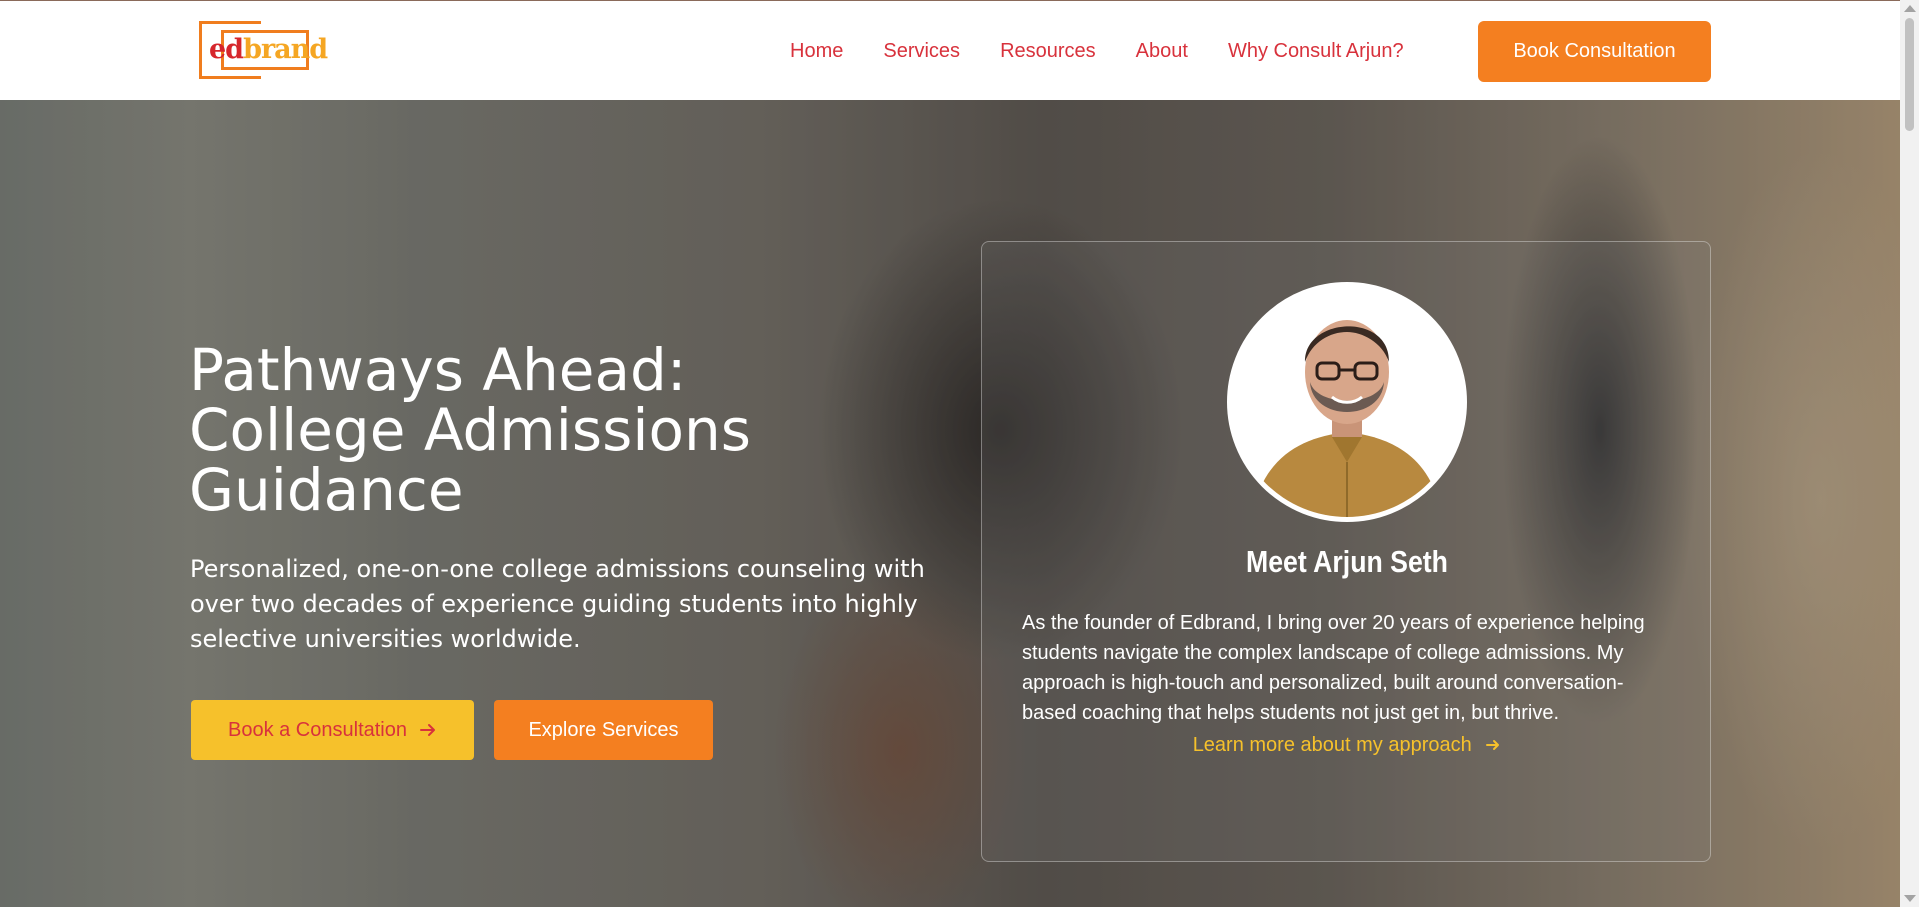  Describe the element at coordinates (1909, 453) in the screenshot. I see `page-scrollbar` at that location.